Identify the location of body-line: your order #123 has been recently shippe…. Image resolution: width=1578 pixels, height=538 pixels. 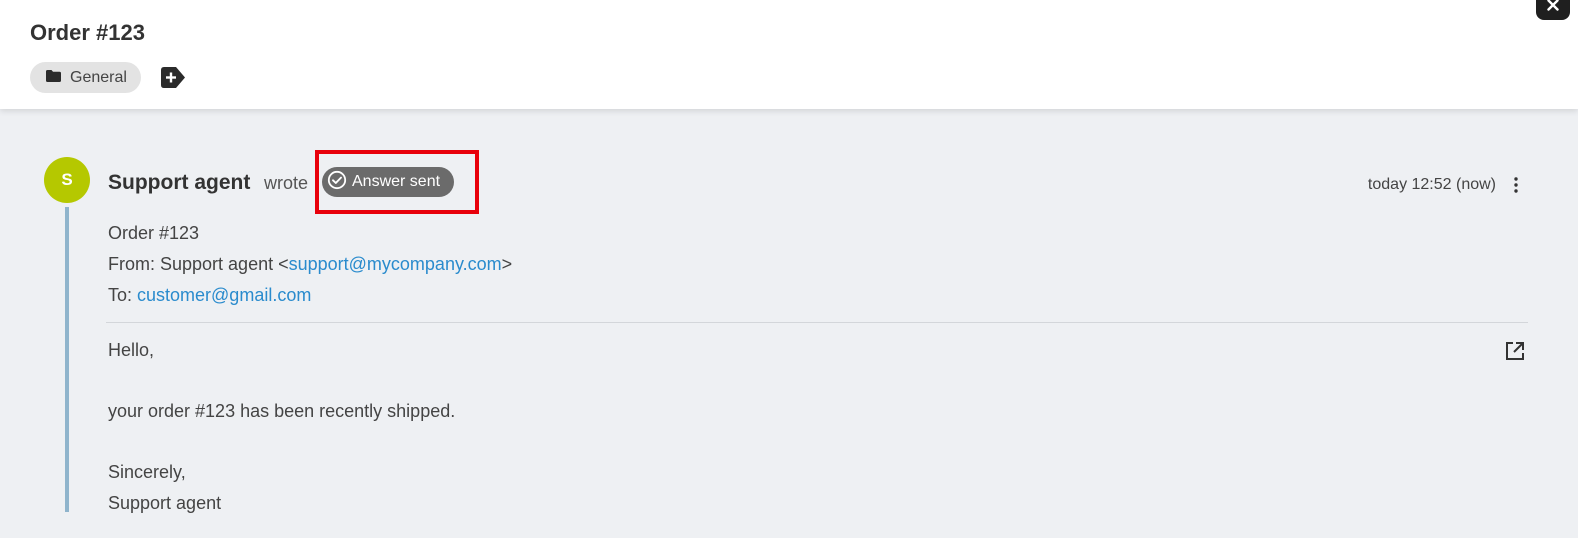
(282, 411).